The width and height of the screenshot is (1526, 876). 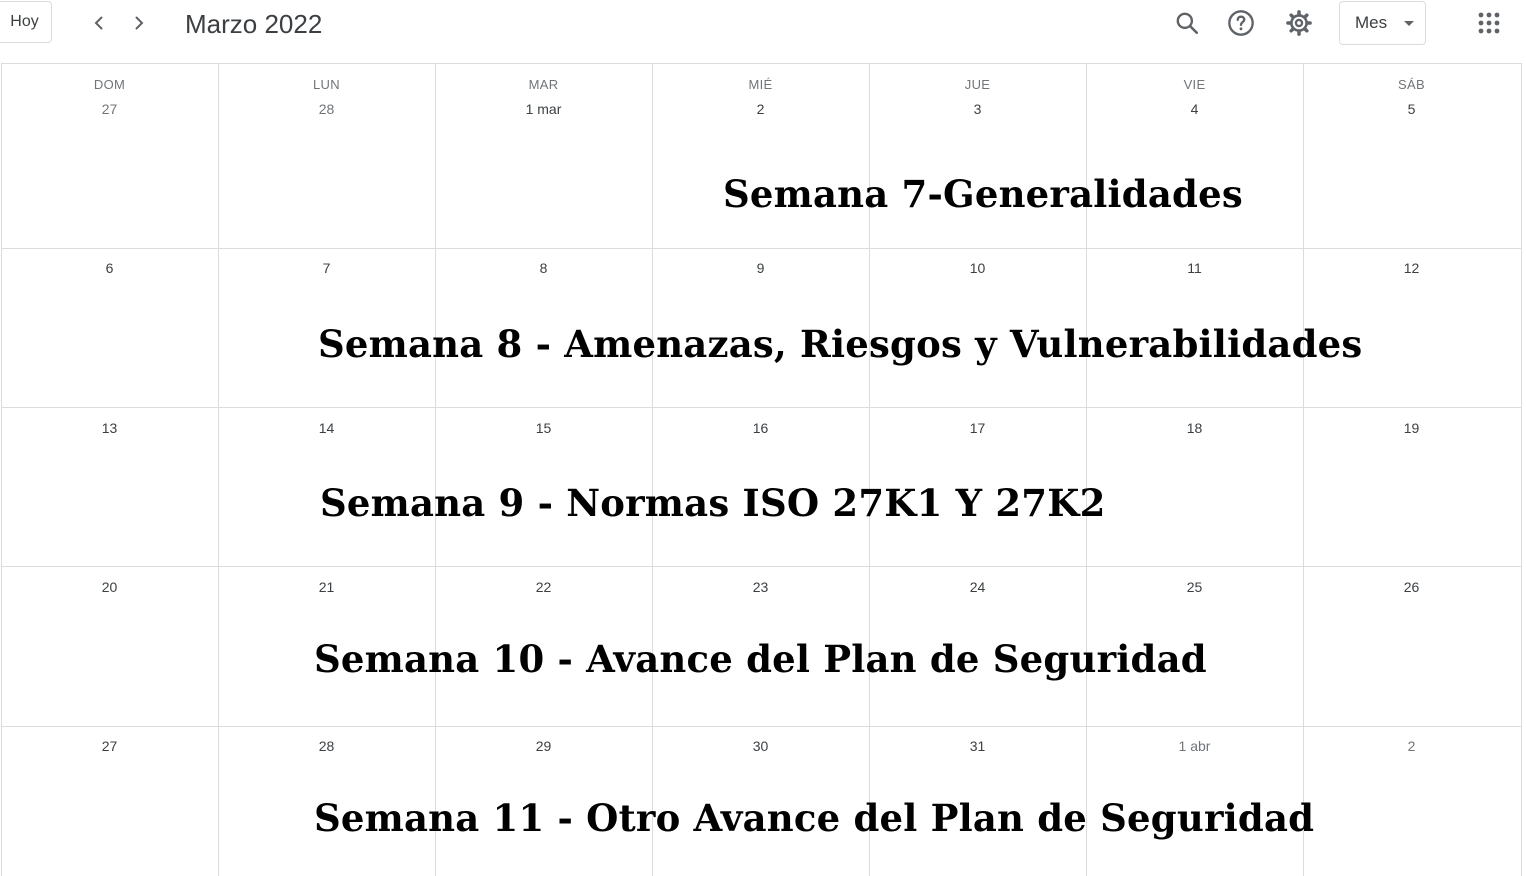 What do you see at coordinates (109, 587) in the screenshot?
I see `day-number: 20` at bounding box center [109, 587].